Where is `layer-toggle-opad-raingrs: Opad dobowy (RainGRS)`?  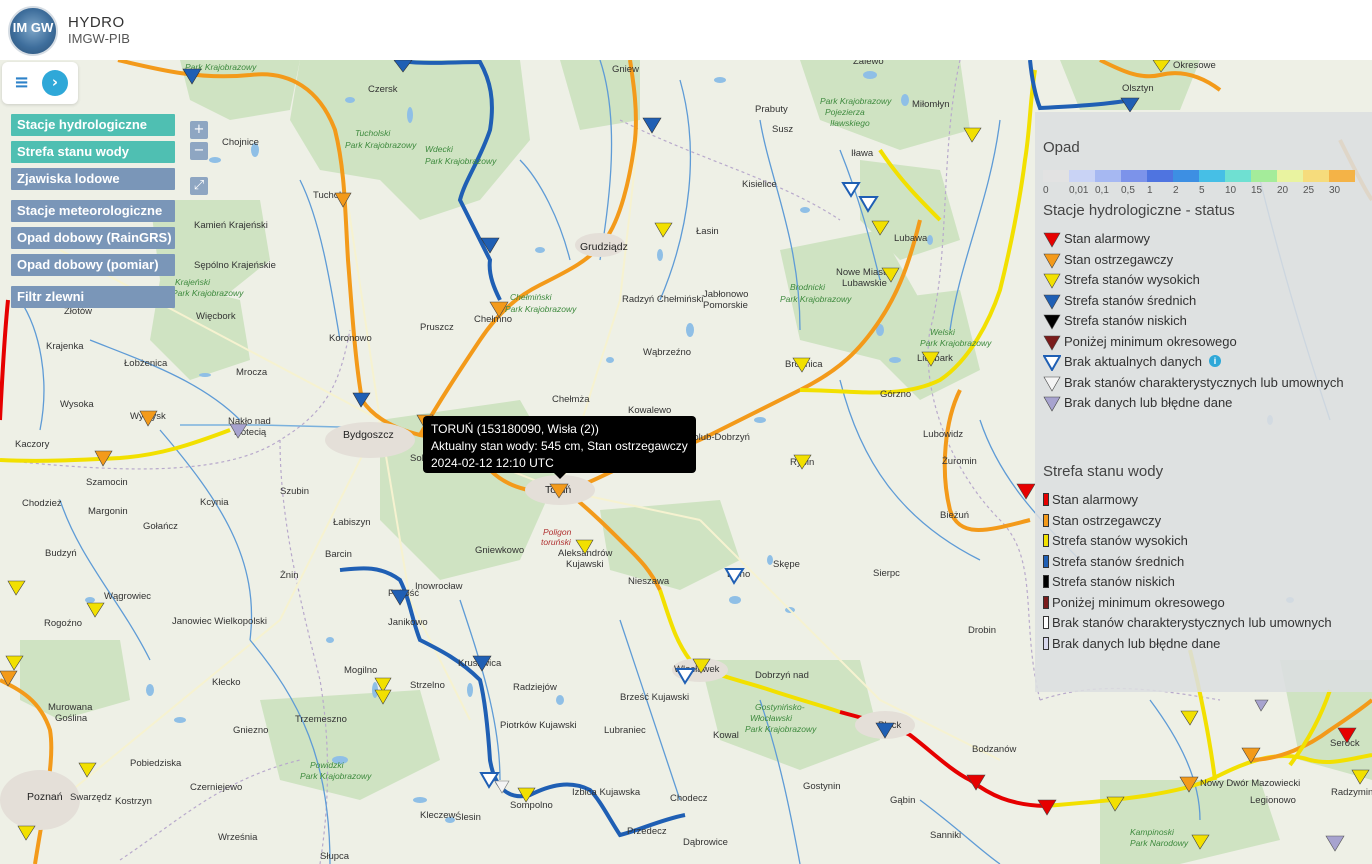
layer-toggle-opad-raingrs: Opad dobowy (RainGRS) is located at coordinates (93, 238).